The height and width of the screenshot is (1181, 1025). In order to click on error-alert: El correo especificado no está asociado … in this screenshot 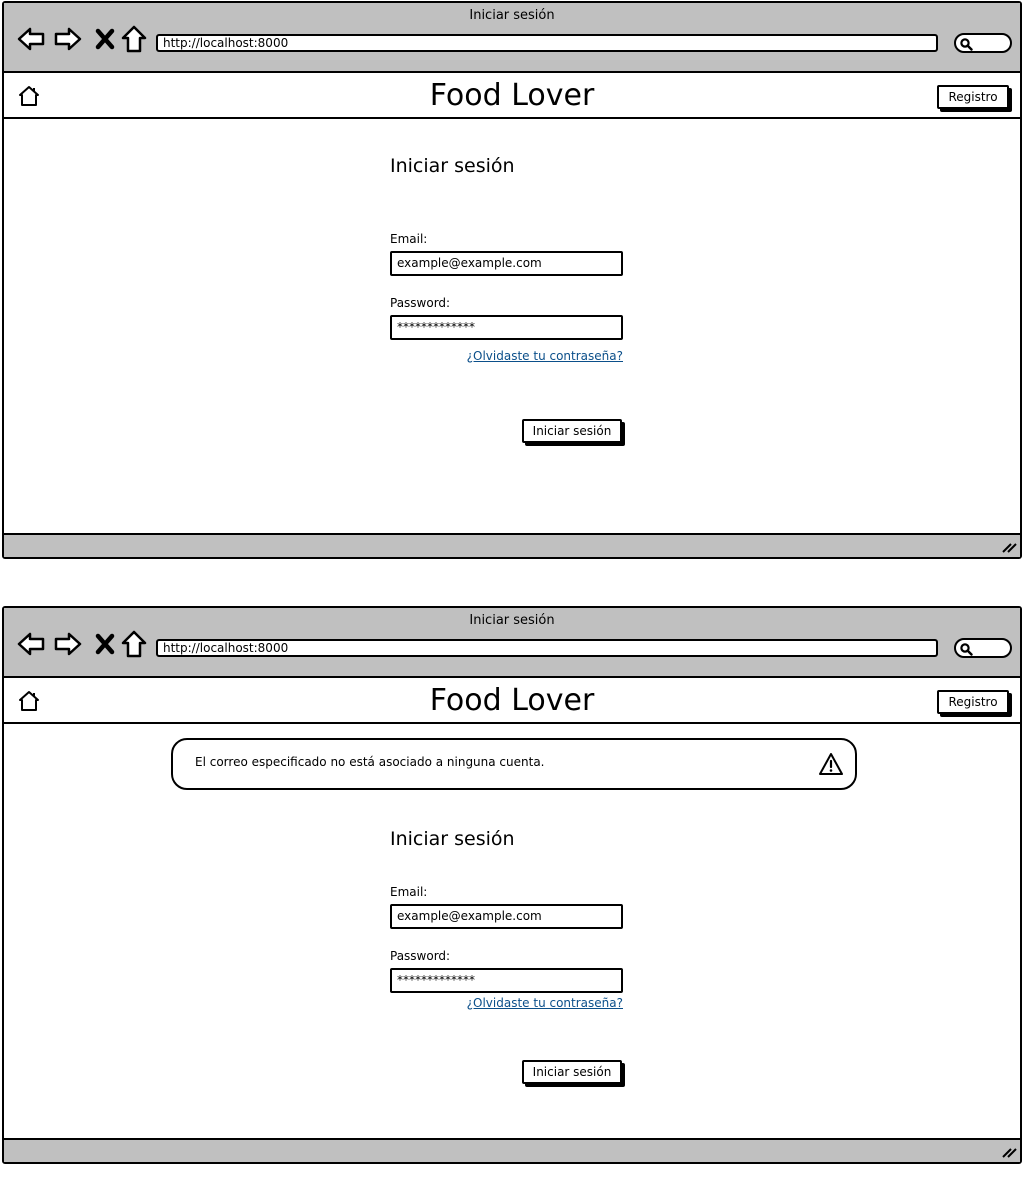, I will do `click(514, 764)`.